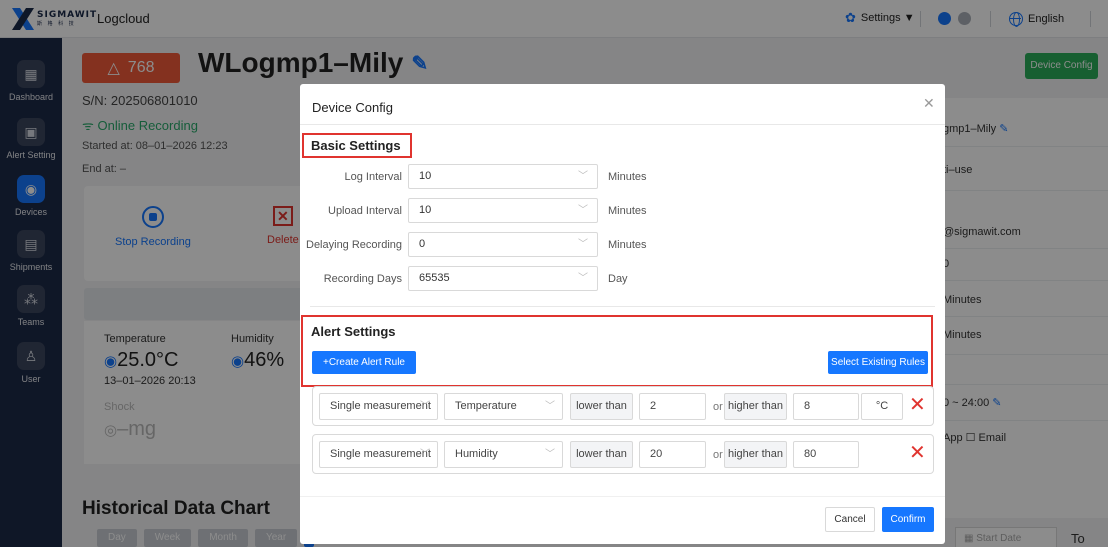 The image size is (1108, 547). What do you see at coordinates (503, 406) in the screenshot?
I see `rule-measure-select: Temperature ﹀` at bounding box center [503, 406].